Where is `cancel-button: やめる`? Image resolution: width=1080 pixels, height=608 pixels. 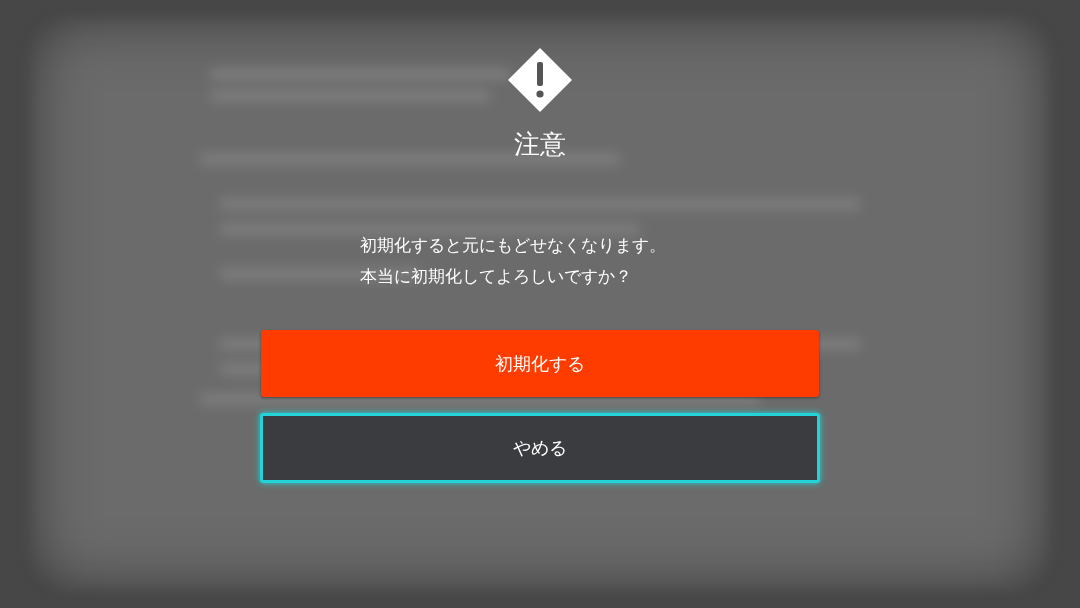
cancel-button: やめる is located at coordinates (540, 448).